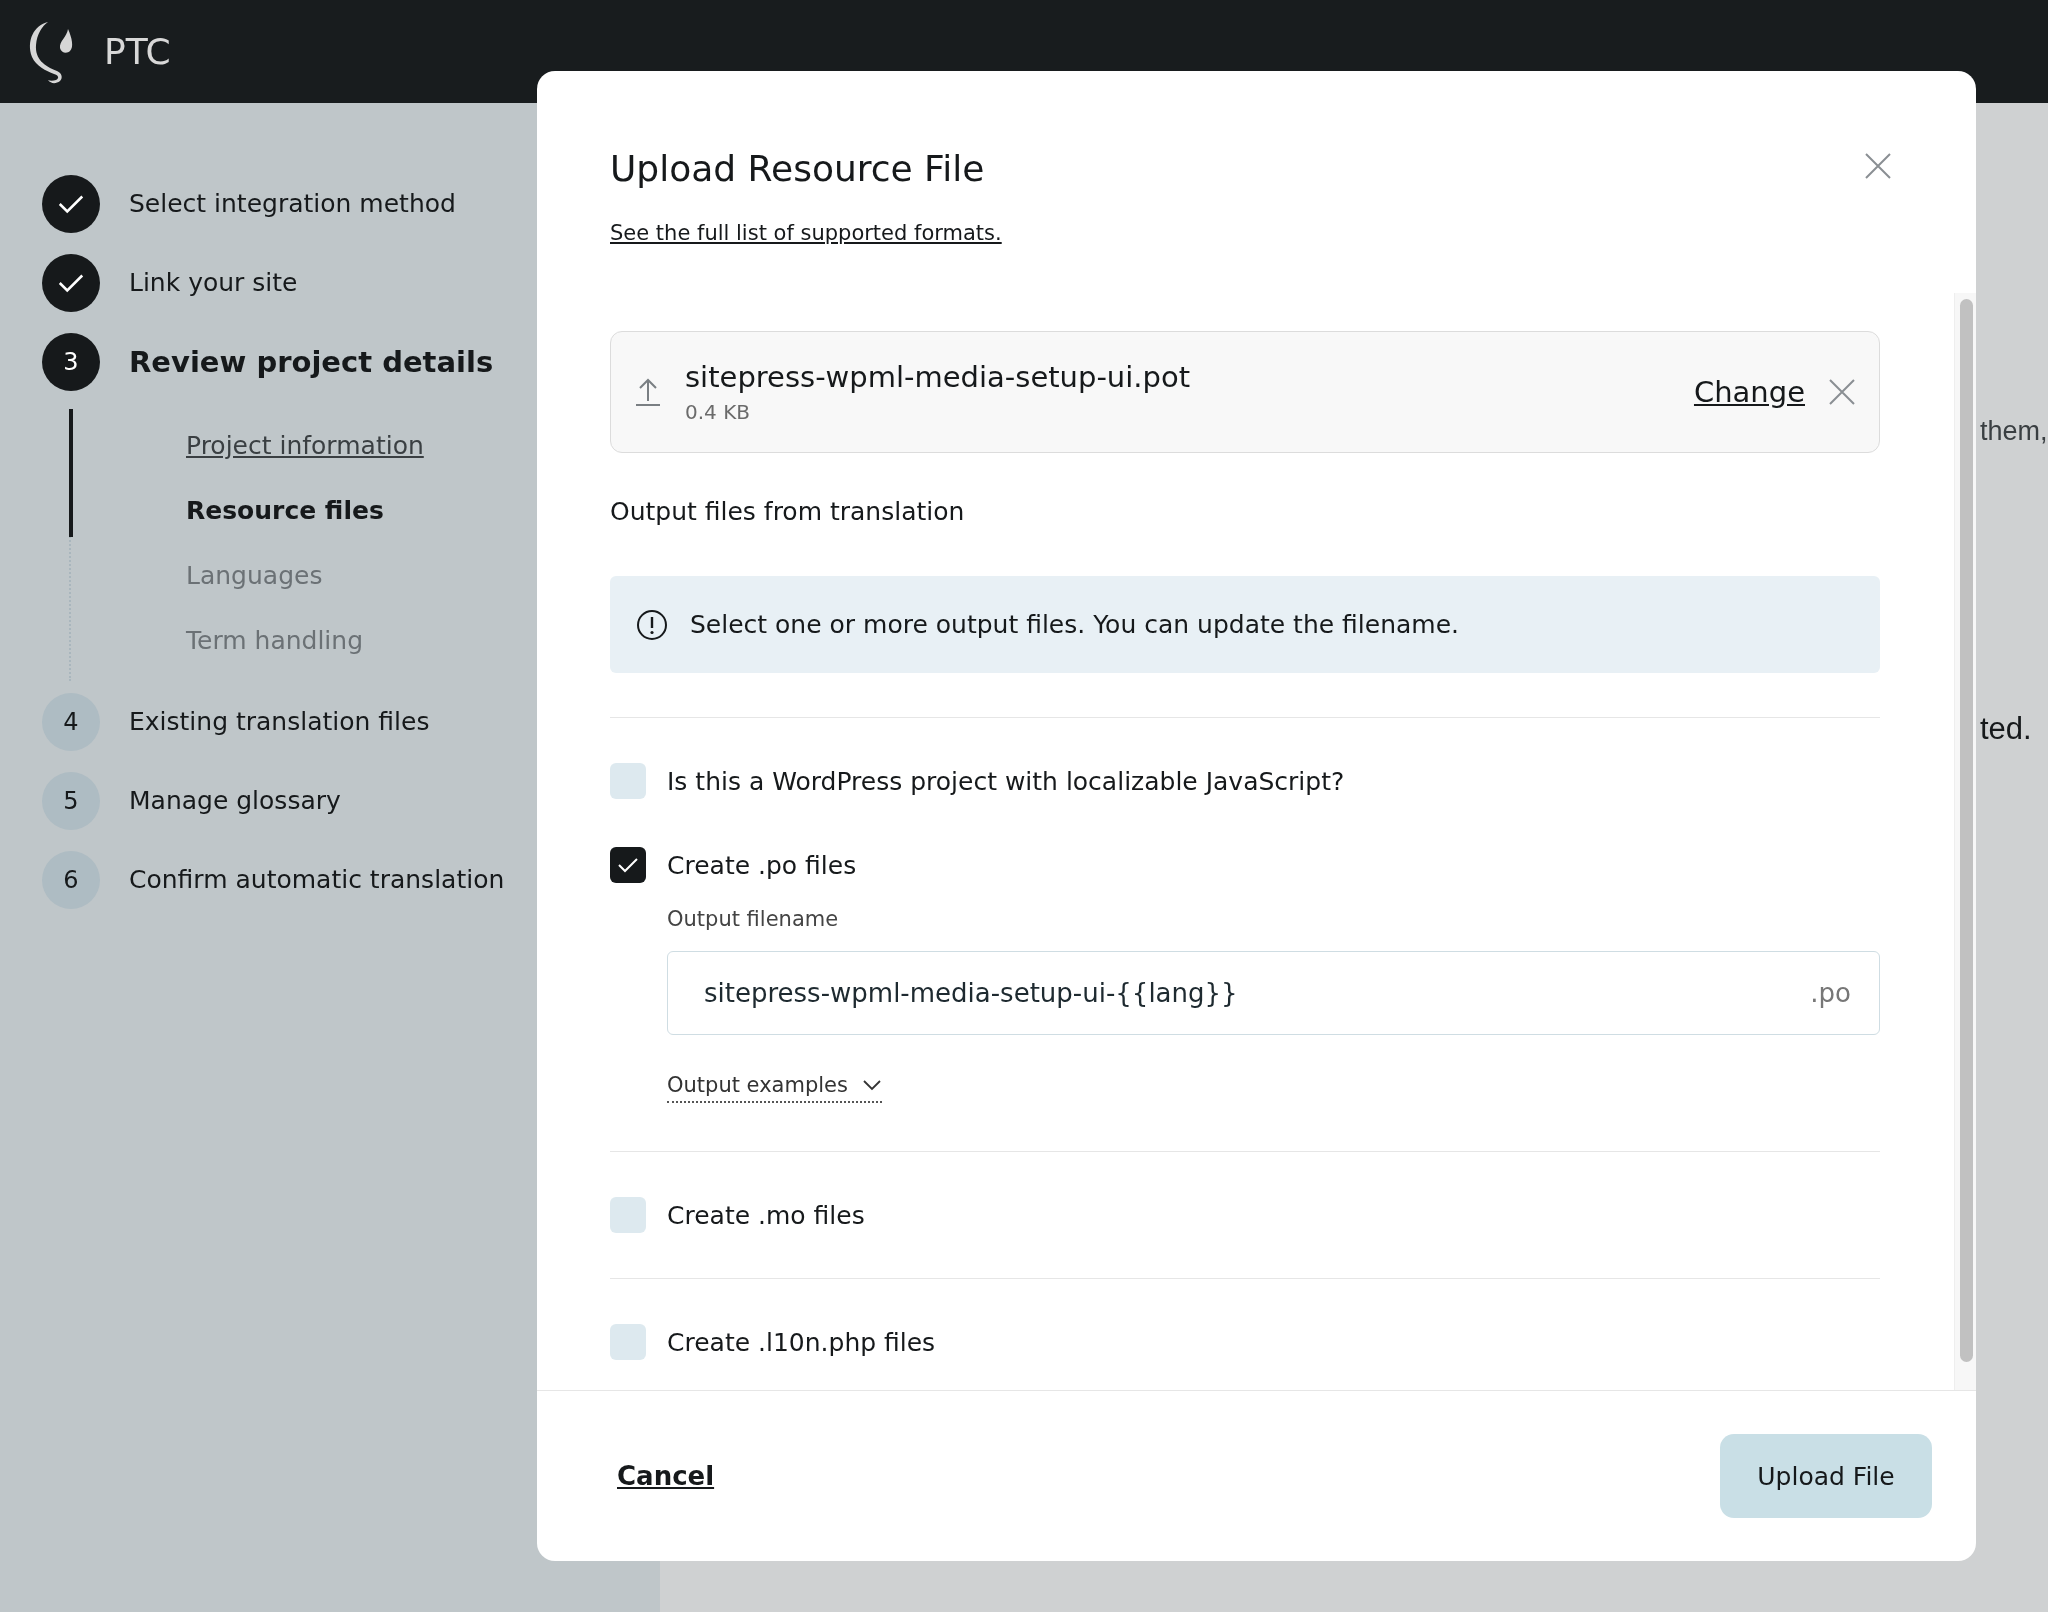 The width and height of the screenshot is (2048, 1612). I want to click on step-label: Review project details, so click(311, 361).